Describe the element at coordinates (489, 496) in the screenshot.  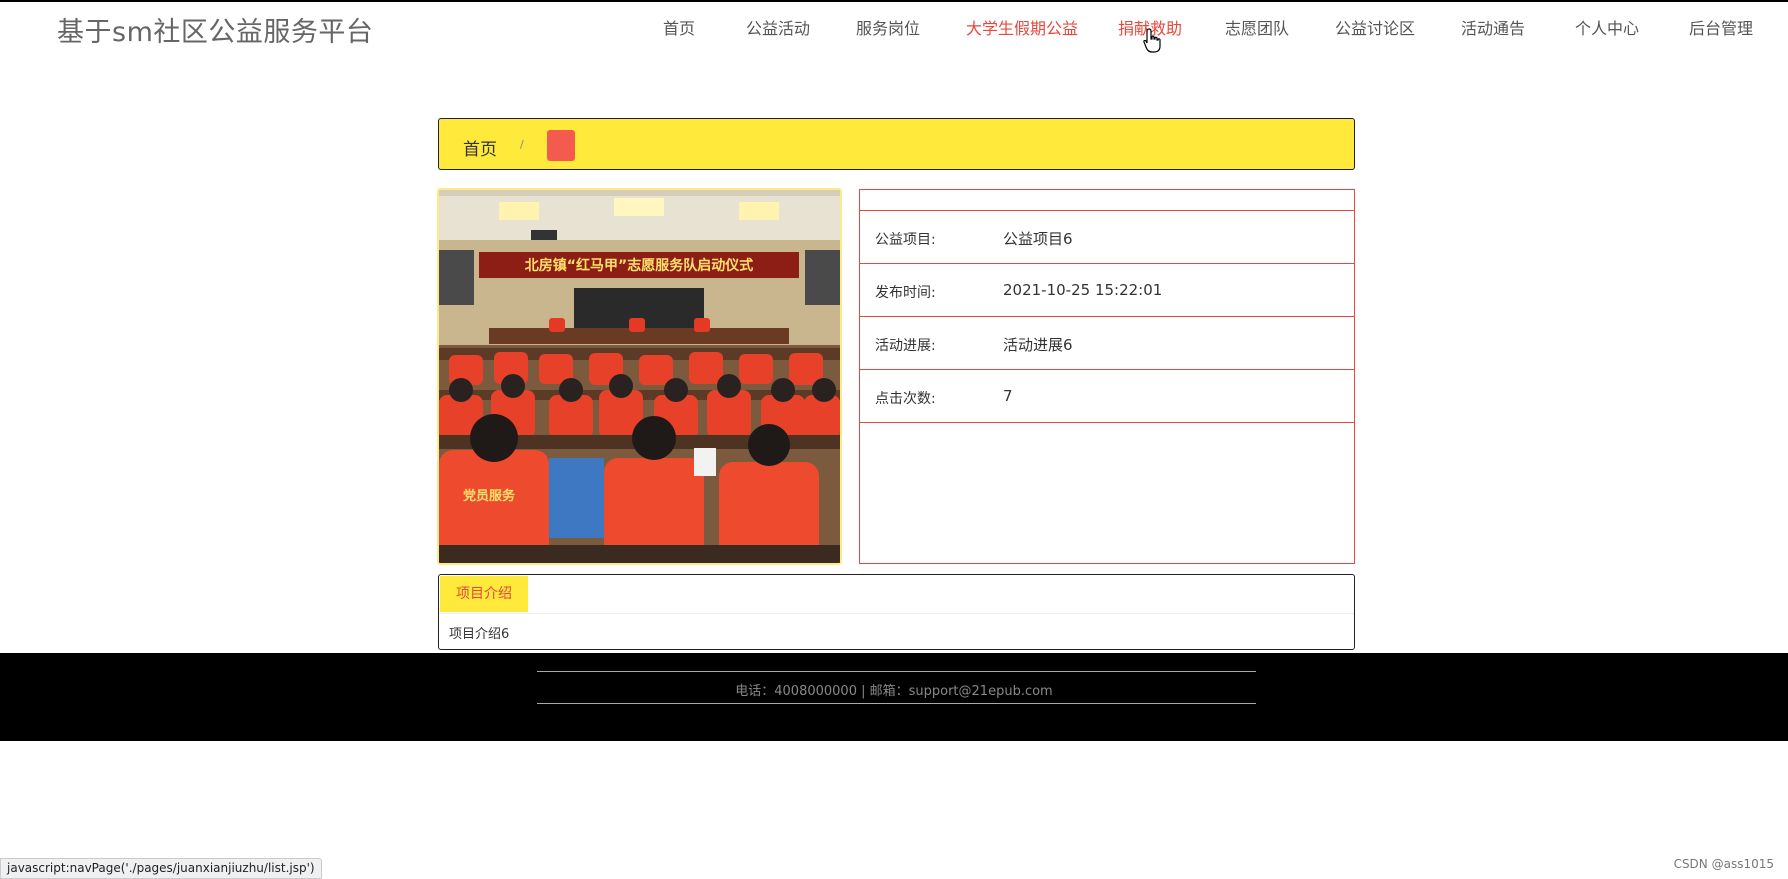
I see `photo-vest-text: 党员服务` at that location.